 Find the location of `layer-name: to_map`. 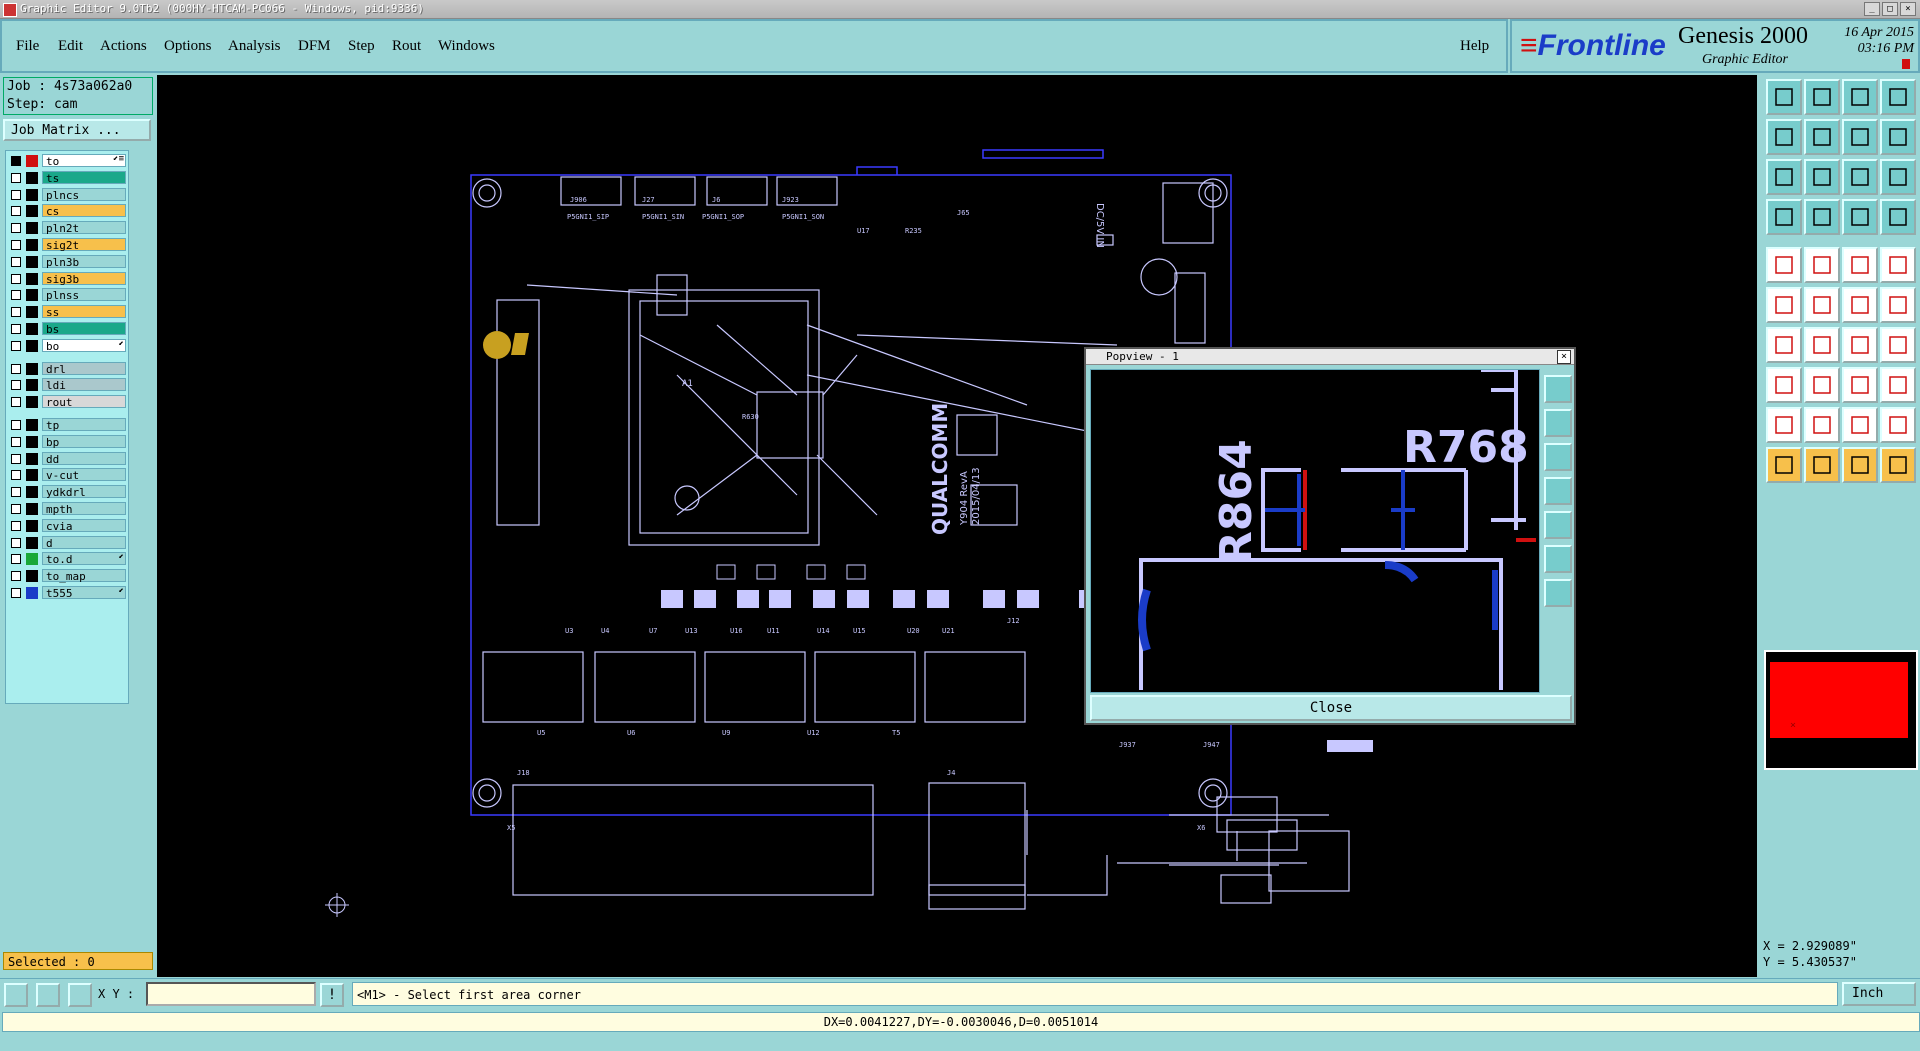

layer-name: to_map is located at coordinates (84, 576).